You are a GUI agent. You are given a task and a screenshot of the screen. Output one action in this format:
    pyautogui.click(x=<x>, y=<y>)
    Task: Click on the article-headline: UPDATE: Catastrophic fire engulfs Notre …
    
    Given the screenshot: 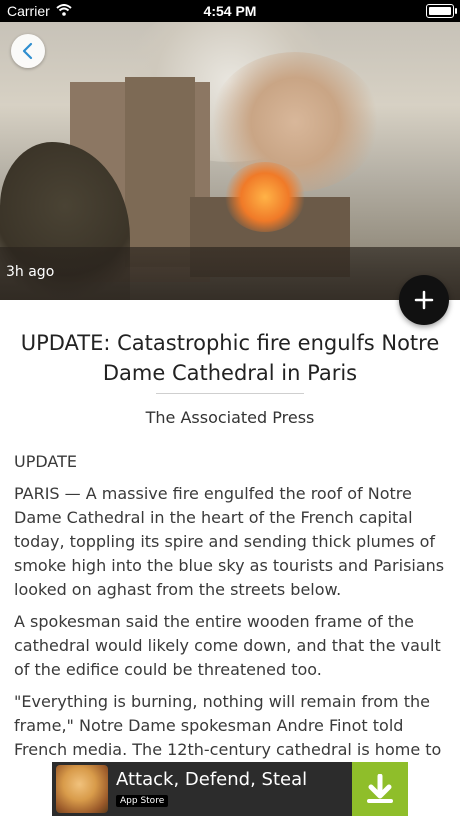 What is the action you would take?
    pyautogui.click(x=230, y=358)
    